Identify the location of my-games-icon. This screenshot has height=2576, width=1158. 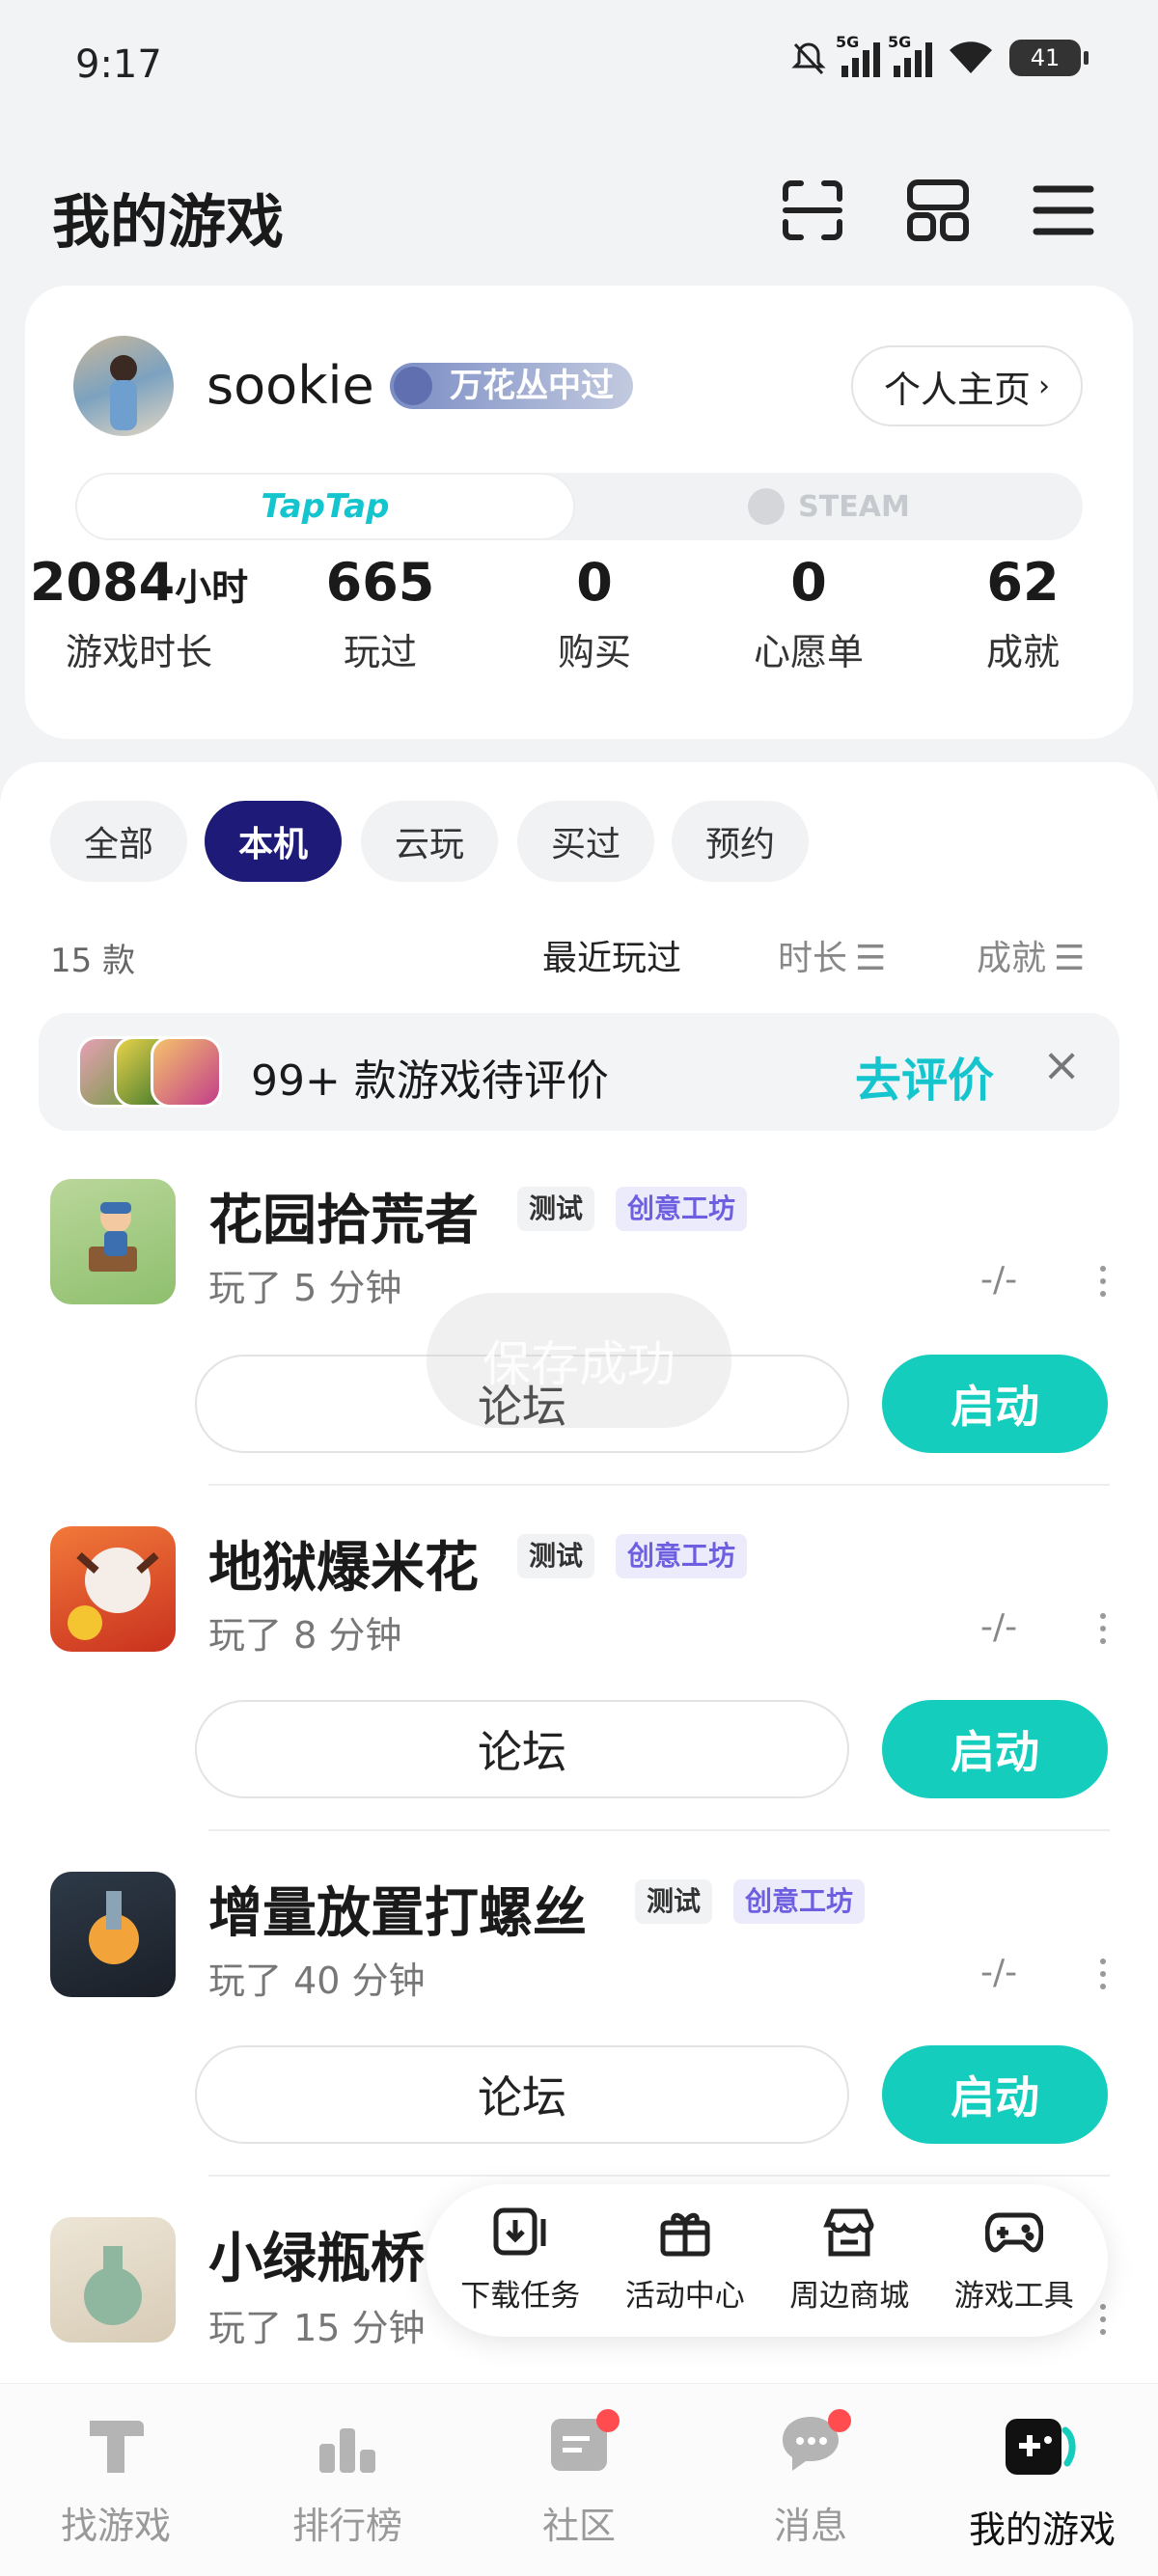
(1041, 2447).